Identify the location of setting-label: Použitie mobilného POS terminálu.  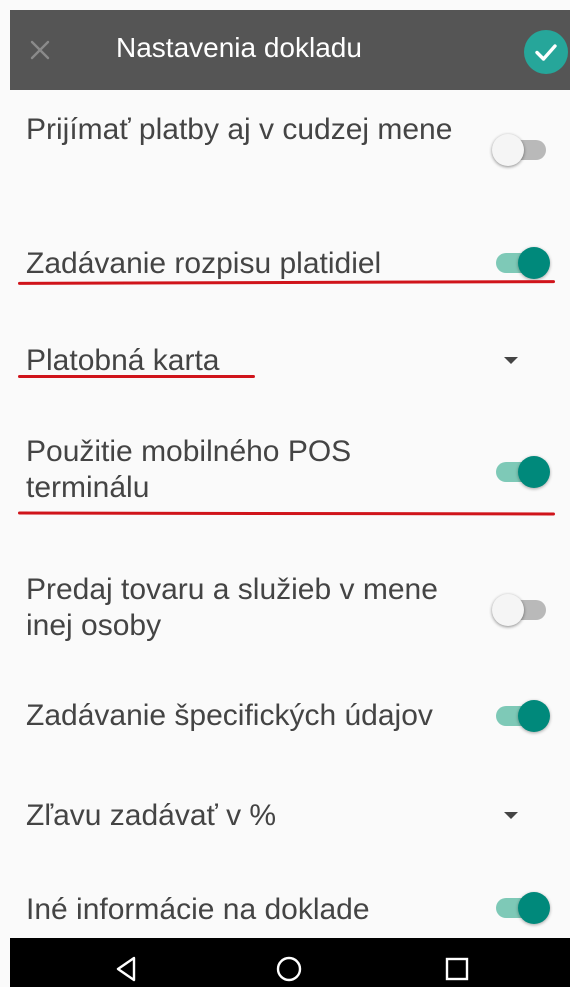
(189, 469).